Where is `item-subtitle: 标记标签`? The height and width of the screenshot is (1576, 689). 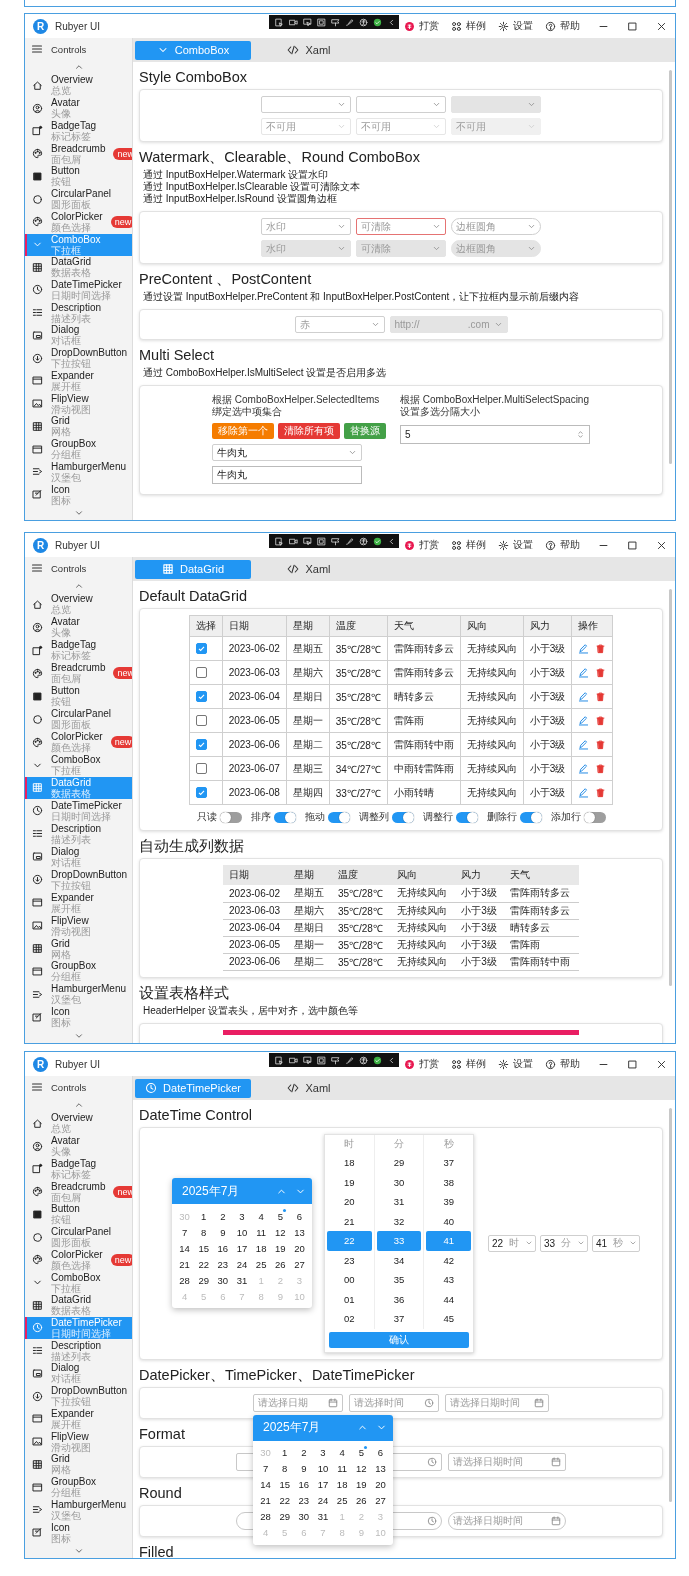
item-subtitle: 标记标签 is located at coordinates (71, 1174).